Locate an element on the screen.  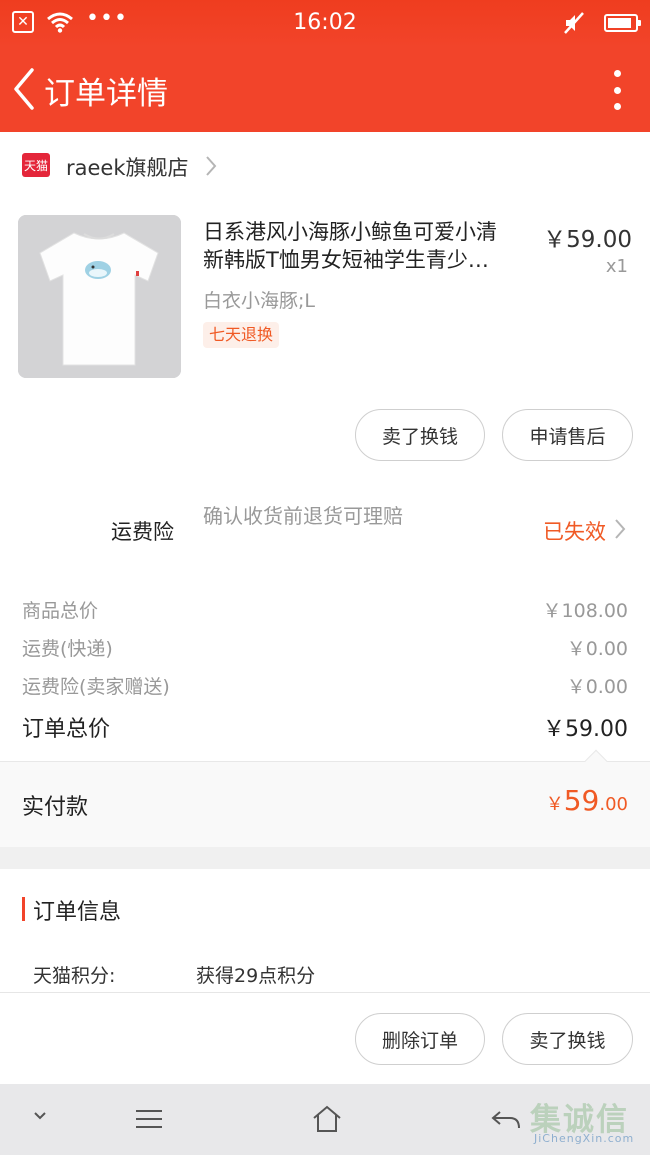
return-policy-tag: 七天退换 is located at coordinates (241, 335).